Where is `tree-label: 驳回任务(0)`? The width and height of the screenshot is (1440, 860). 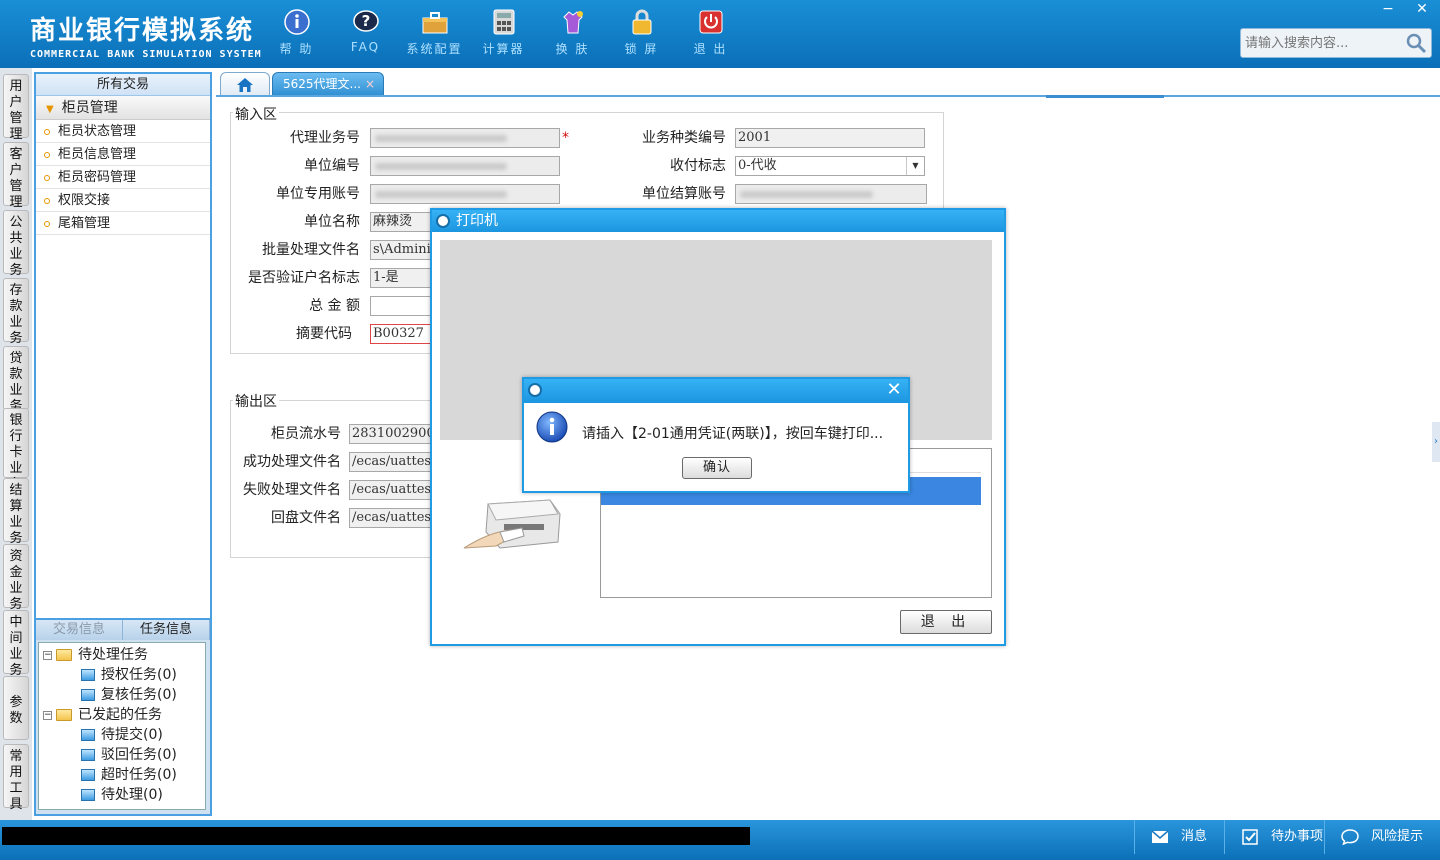
tree-label: 驳回任务(0) is located at coordinates (139, 755).